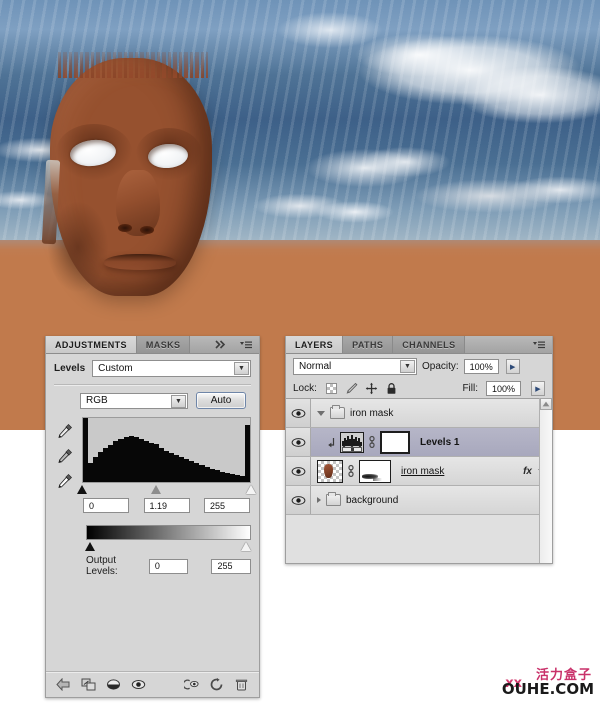 Image resolution: width=600 pixels, height=704 pixels. Describe the element at coordinates (251, 489) in the screenshot. I see `highlight-input-handle` at that location.